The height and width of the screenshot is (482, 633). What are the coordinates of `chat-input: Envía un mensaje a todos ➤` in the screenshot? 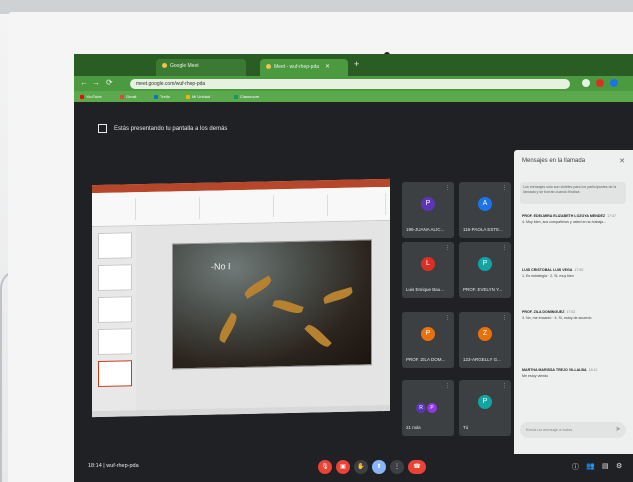 It's located at (573, 430).